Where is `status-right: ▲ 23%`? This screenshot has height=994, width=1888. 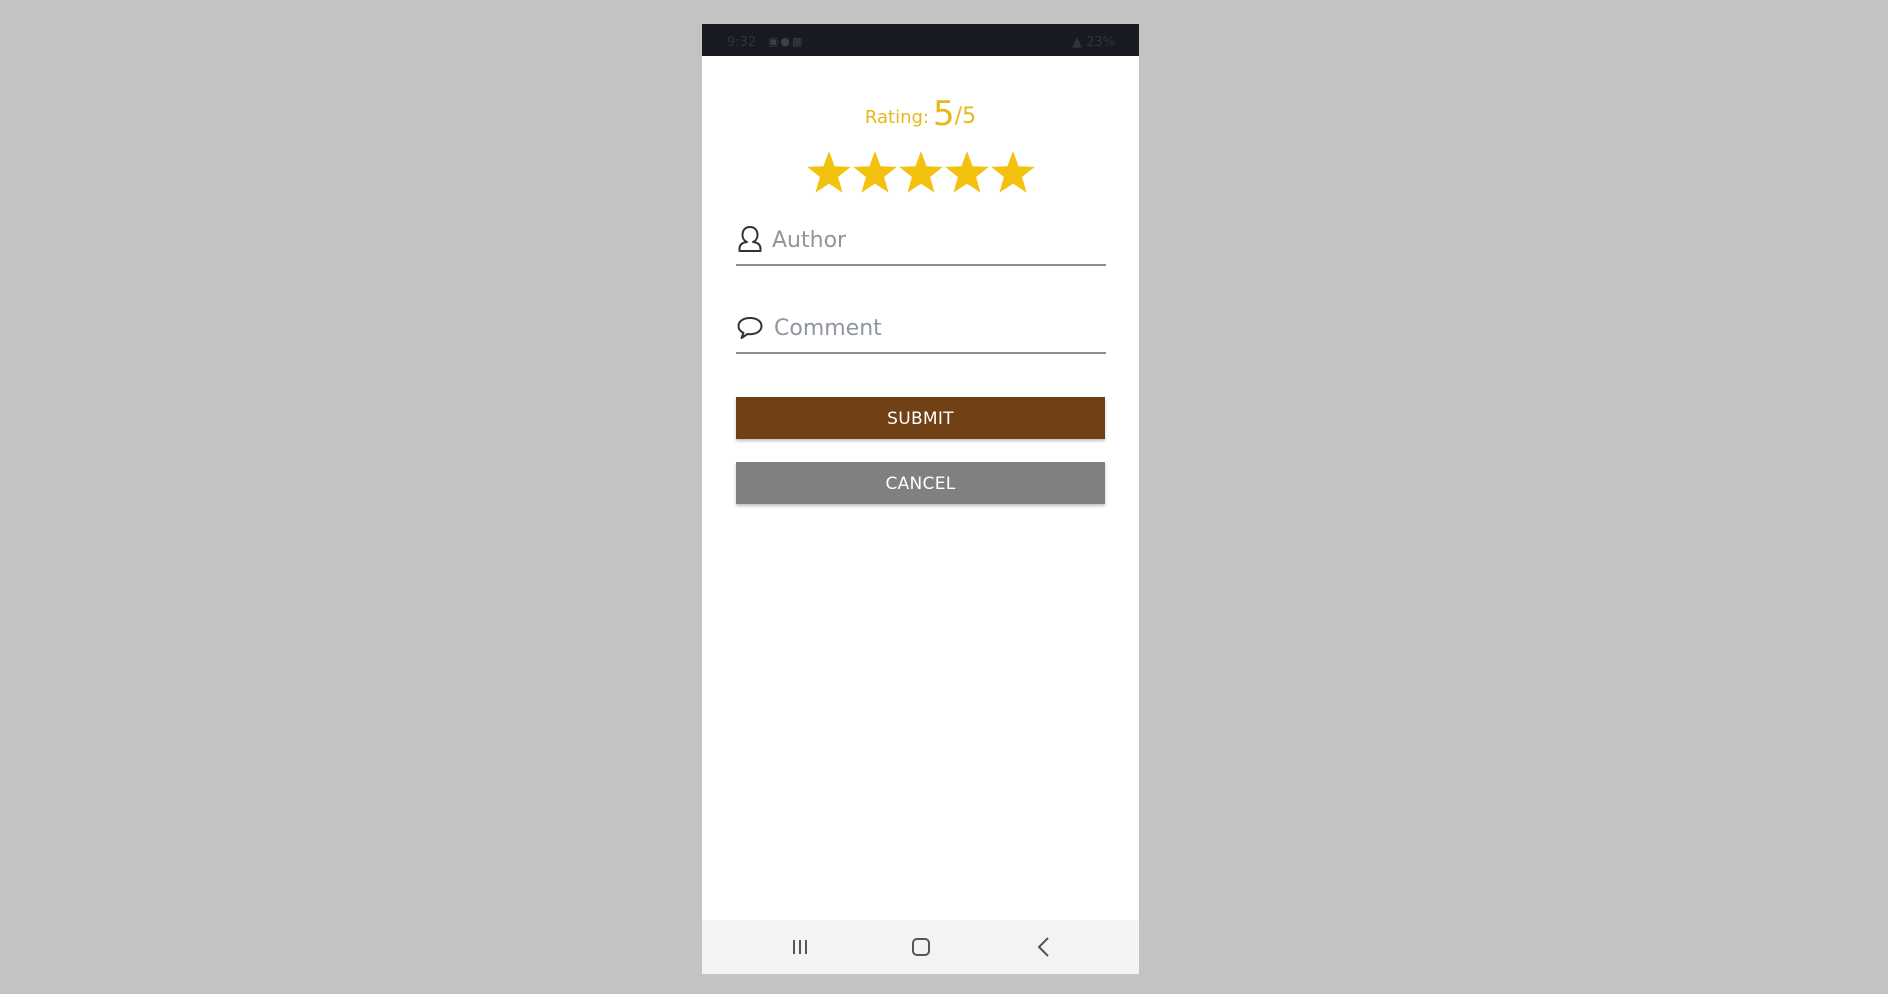
status-right: ▲ 23% is located at coordinates (1093, 42).